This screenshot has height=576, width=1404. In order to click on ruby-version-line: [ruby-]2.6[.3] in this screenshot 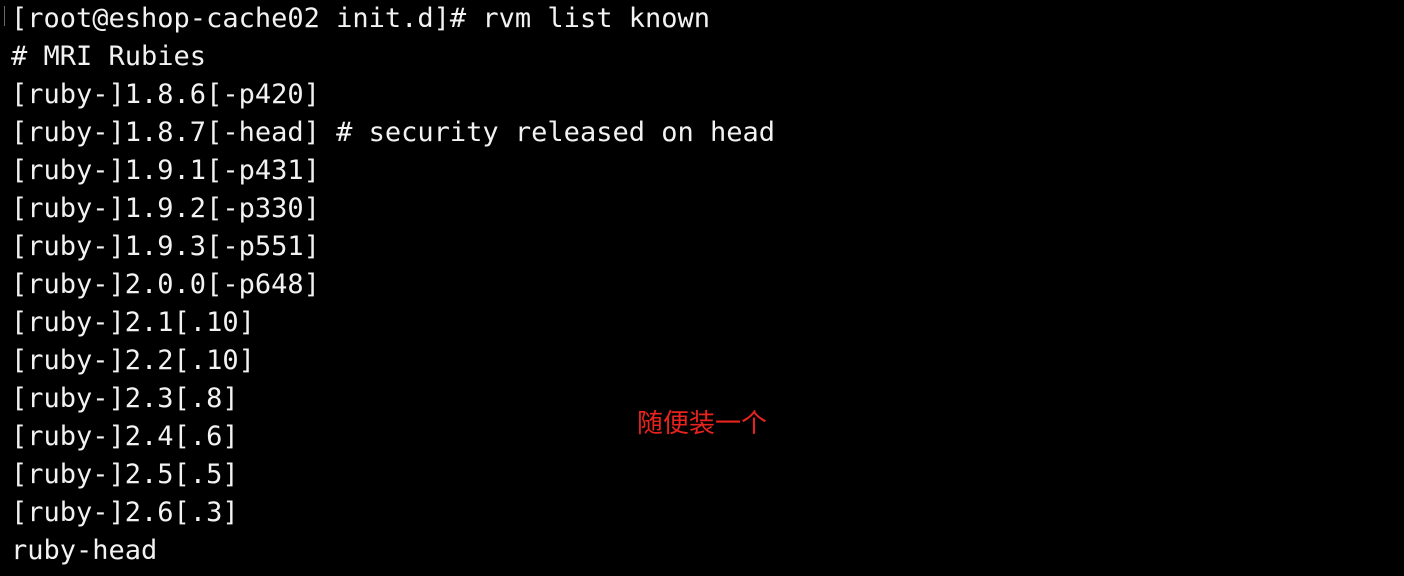, I will do `click(125, 512)`.